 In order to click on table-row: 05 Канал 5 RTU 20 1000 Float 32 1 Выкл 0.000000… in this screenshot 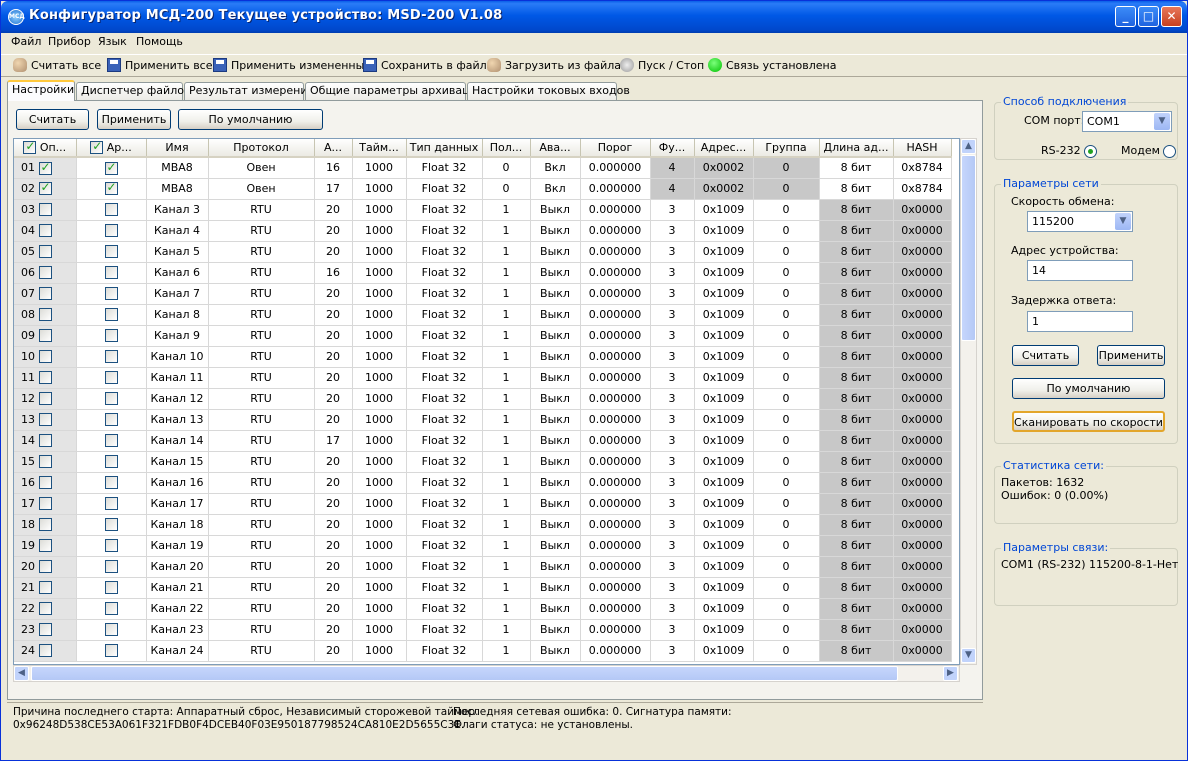, I will do `click(483, 252)`.